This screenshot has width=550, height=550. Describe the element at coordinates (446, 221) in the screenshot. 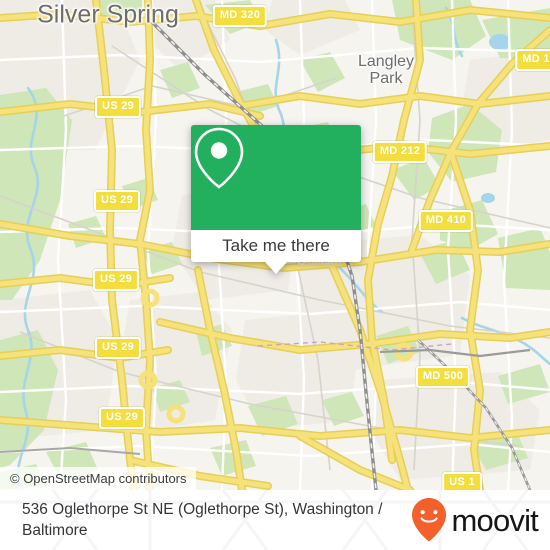

I see `shield-md-410: MD 410` at that location.